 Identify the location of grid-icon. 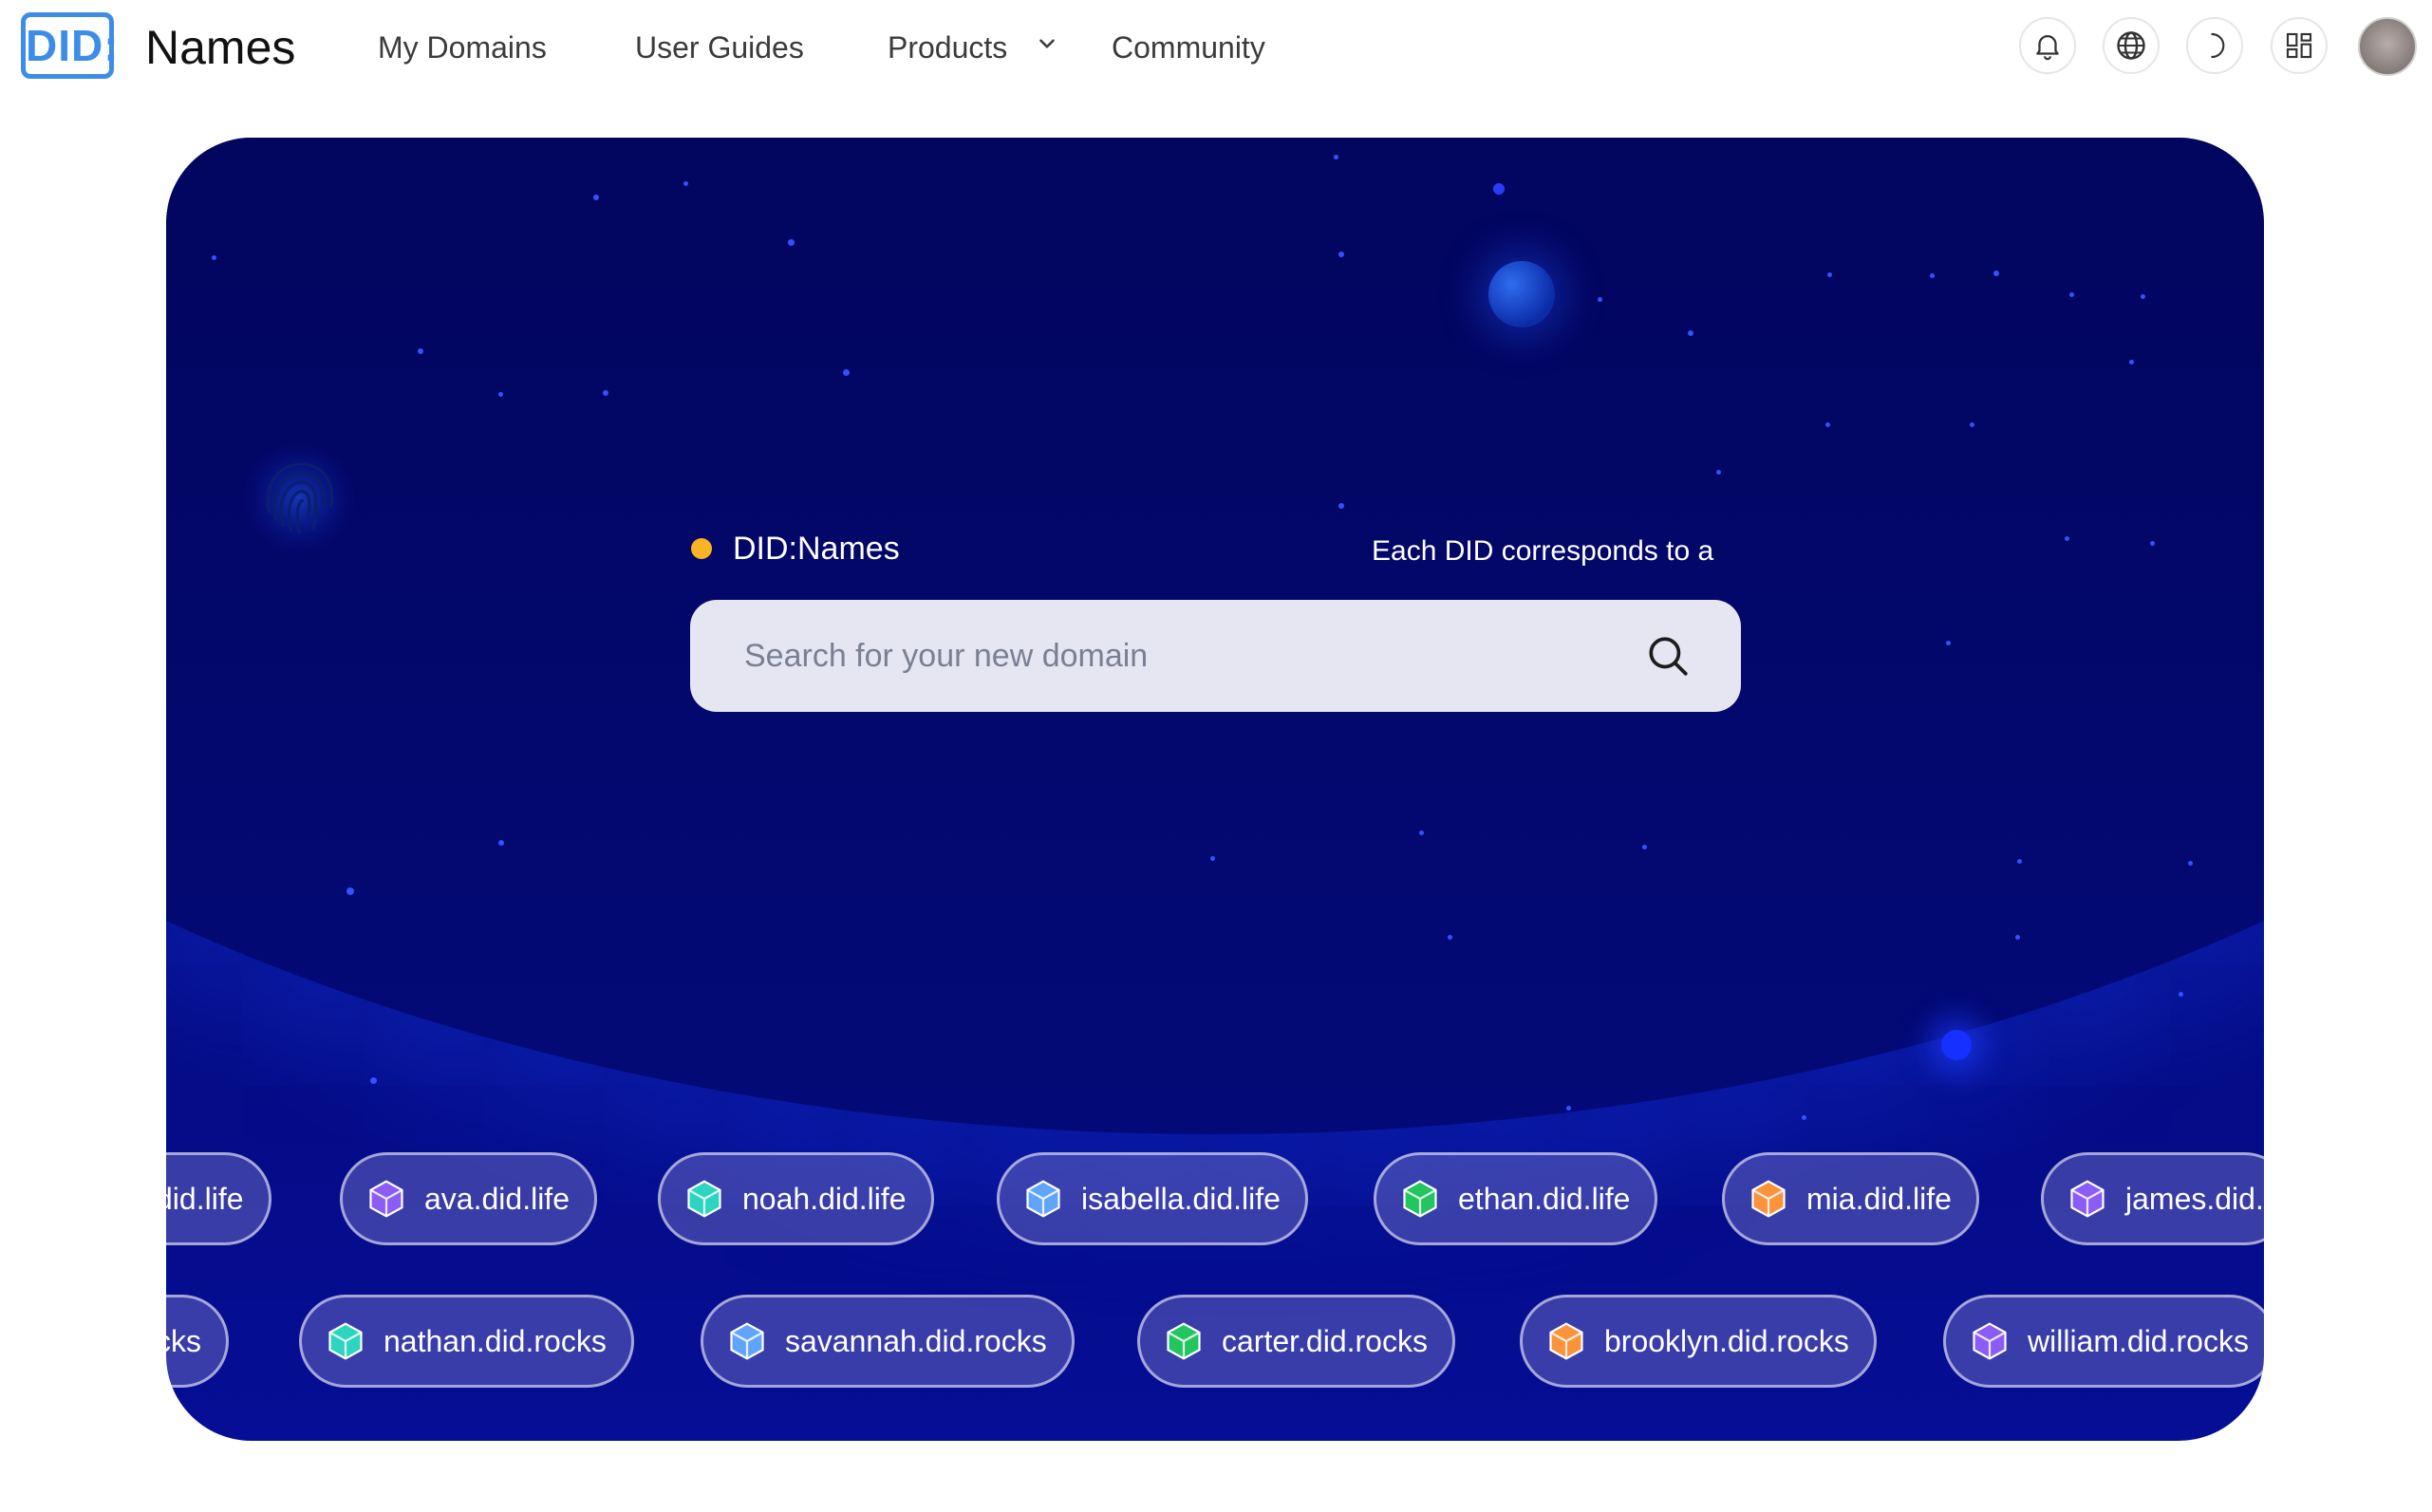
(2299, 45).